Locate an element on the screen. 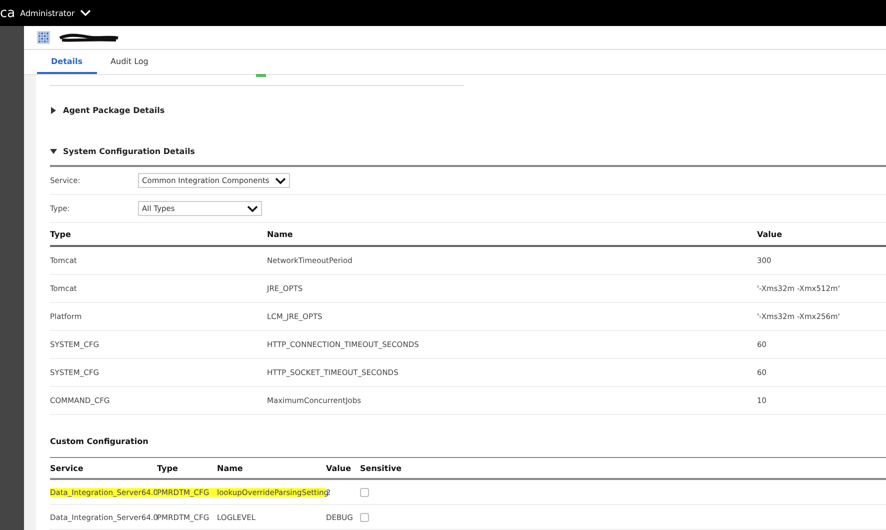 The image size is (886, 530). column-header: Sensitive is located at coordinates (381, 468).